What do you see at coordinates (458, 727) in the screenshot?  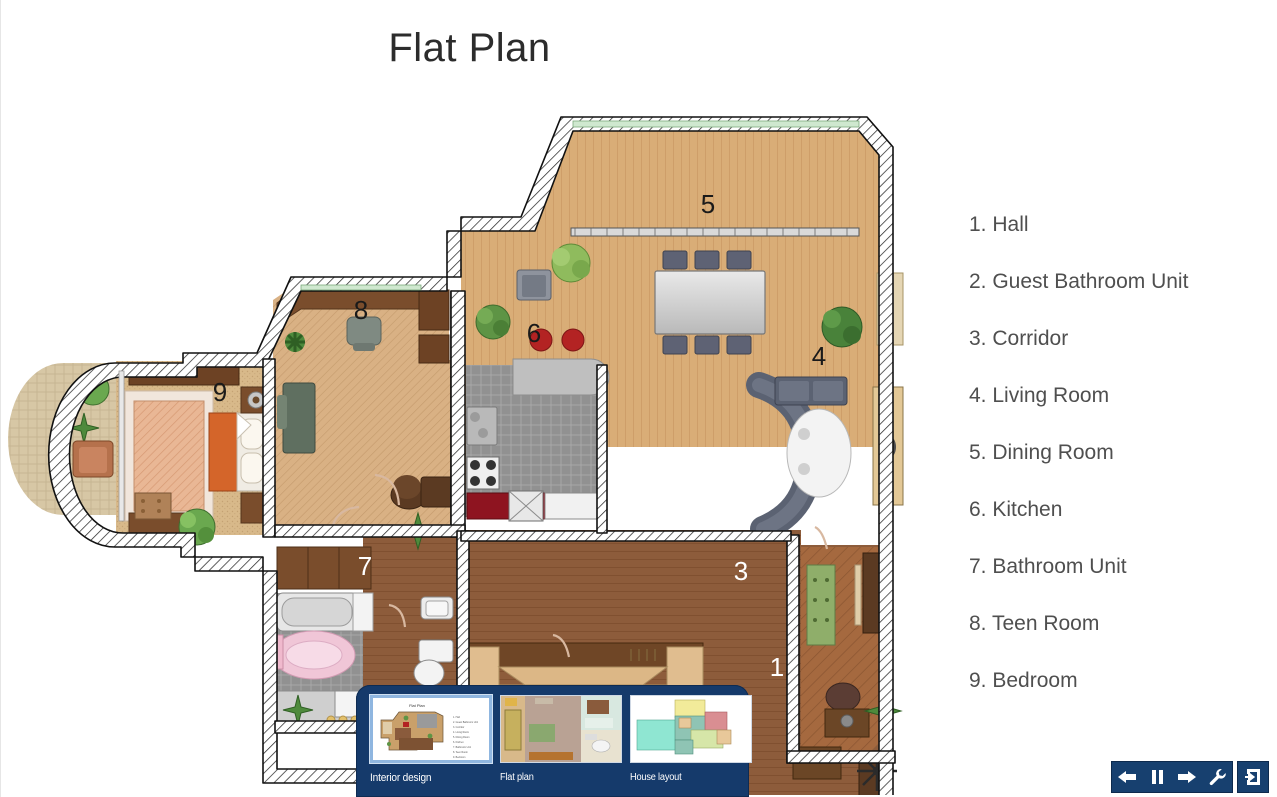 I see `svg-text: 3. Corridor` at bounding box center [458, 727].